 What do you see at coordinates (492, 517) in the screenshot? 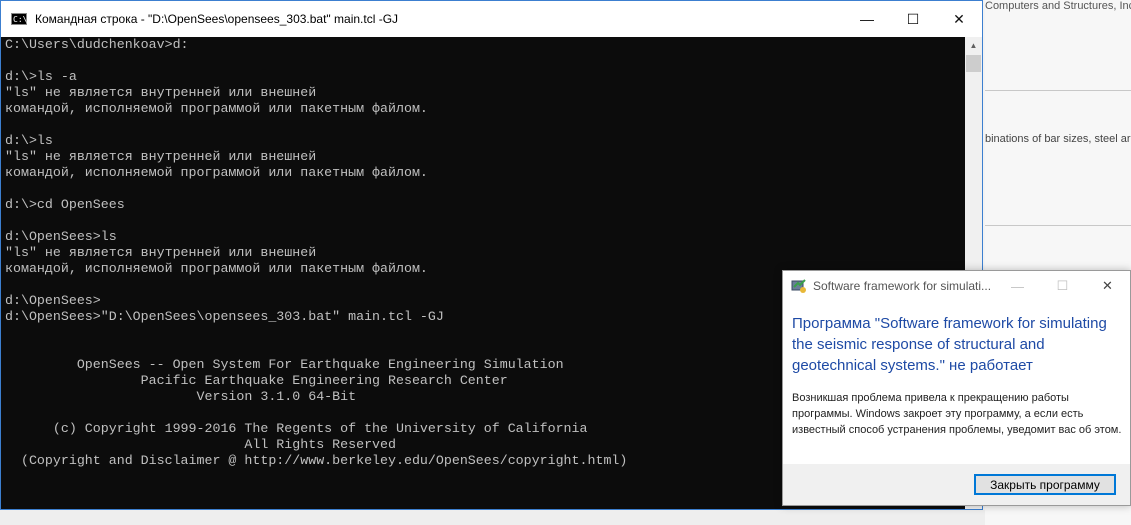
I see `background-bottom-strip` at bounding box center [492, 517].